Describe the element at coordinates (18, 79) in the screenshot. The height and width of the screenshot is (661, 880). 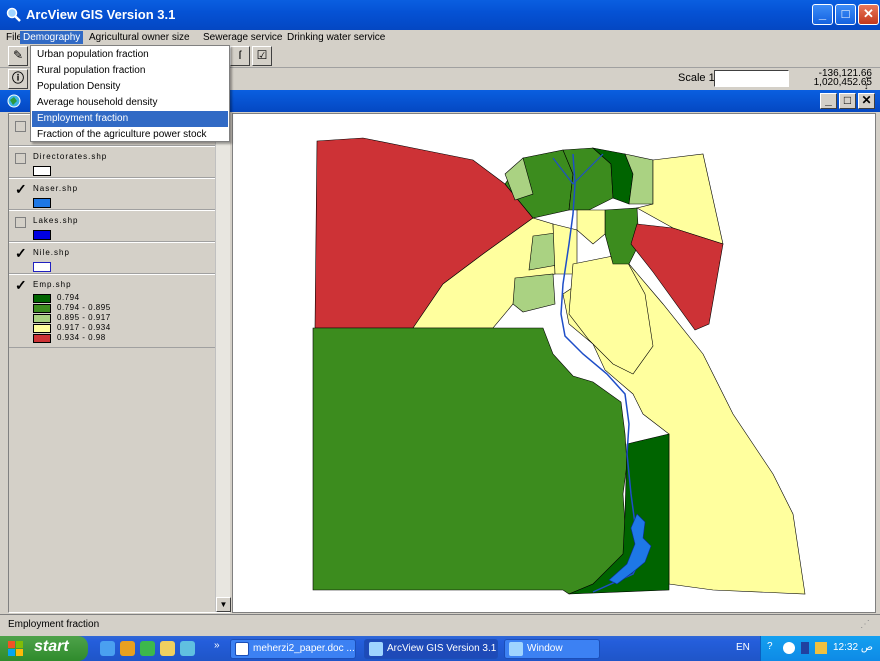
I see `identify-icon: ⓘ` at that location.